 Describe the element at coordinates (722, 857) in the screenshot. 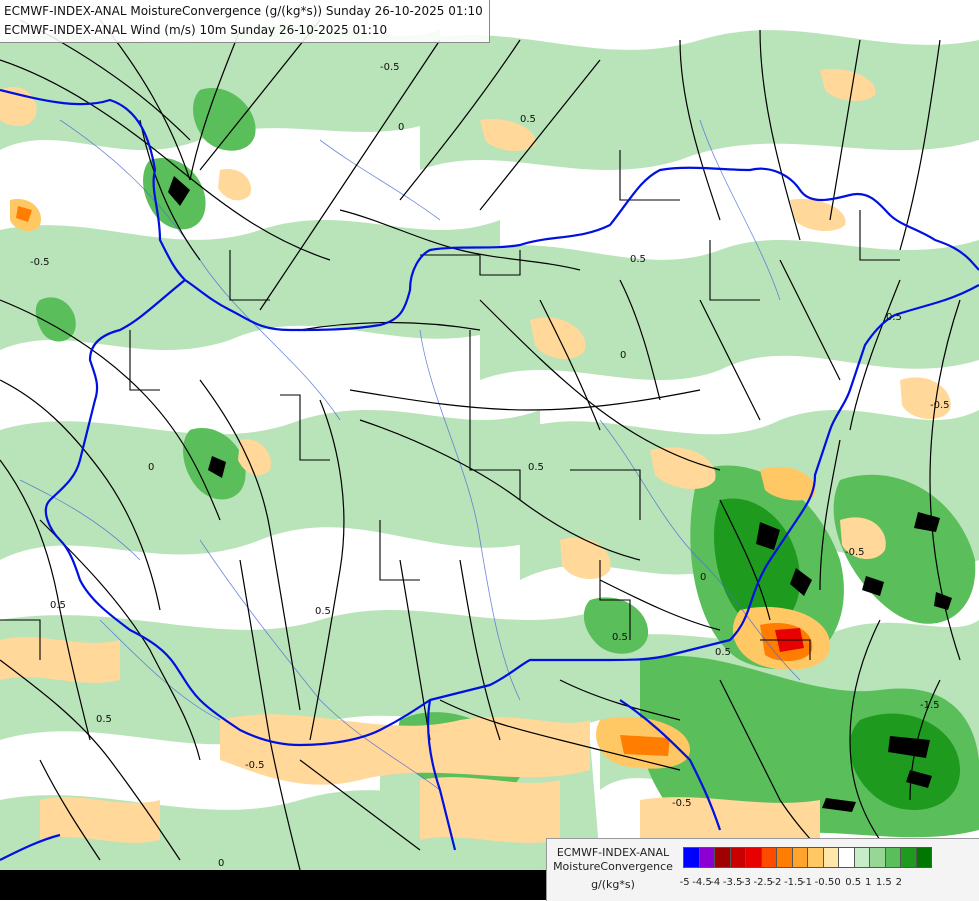

I see `legend-swatch: #a00000` at that location.